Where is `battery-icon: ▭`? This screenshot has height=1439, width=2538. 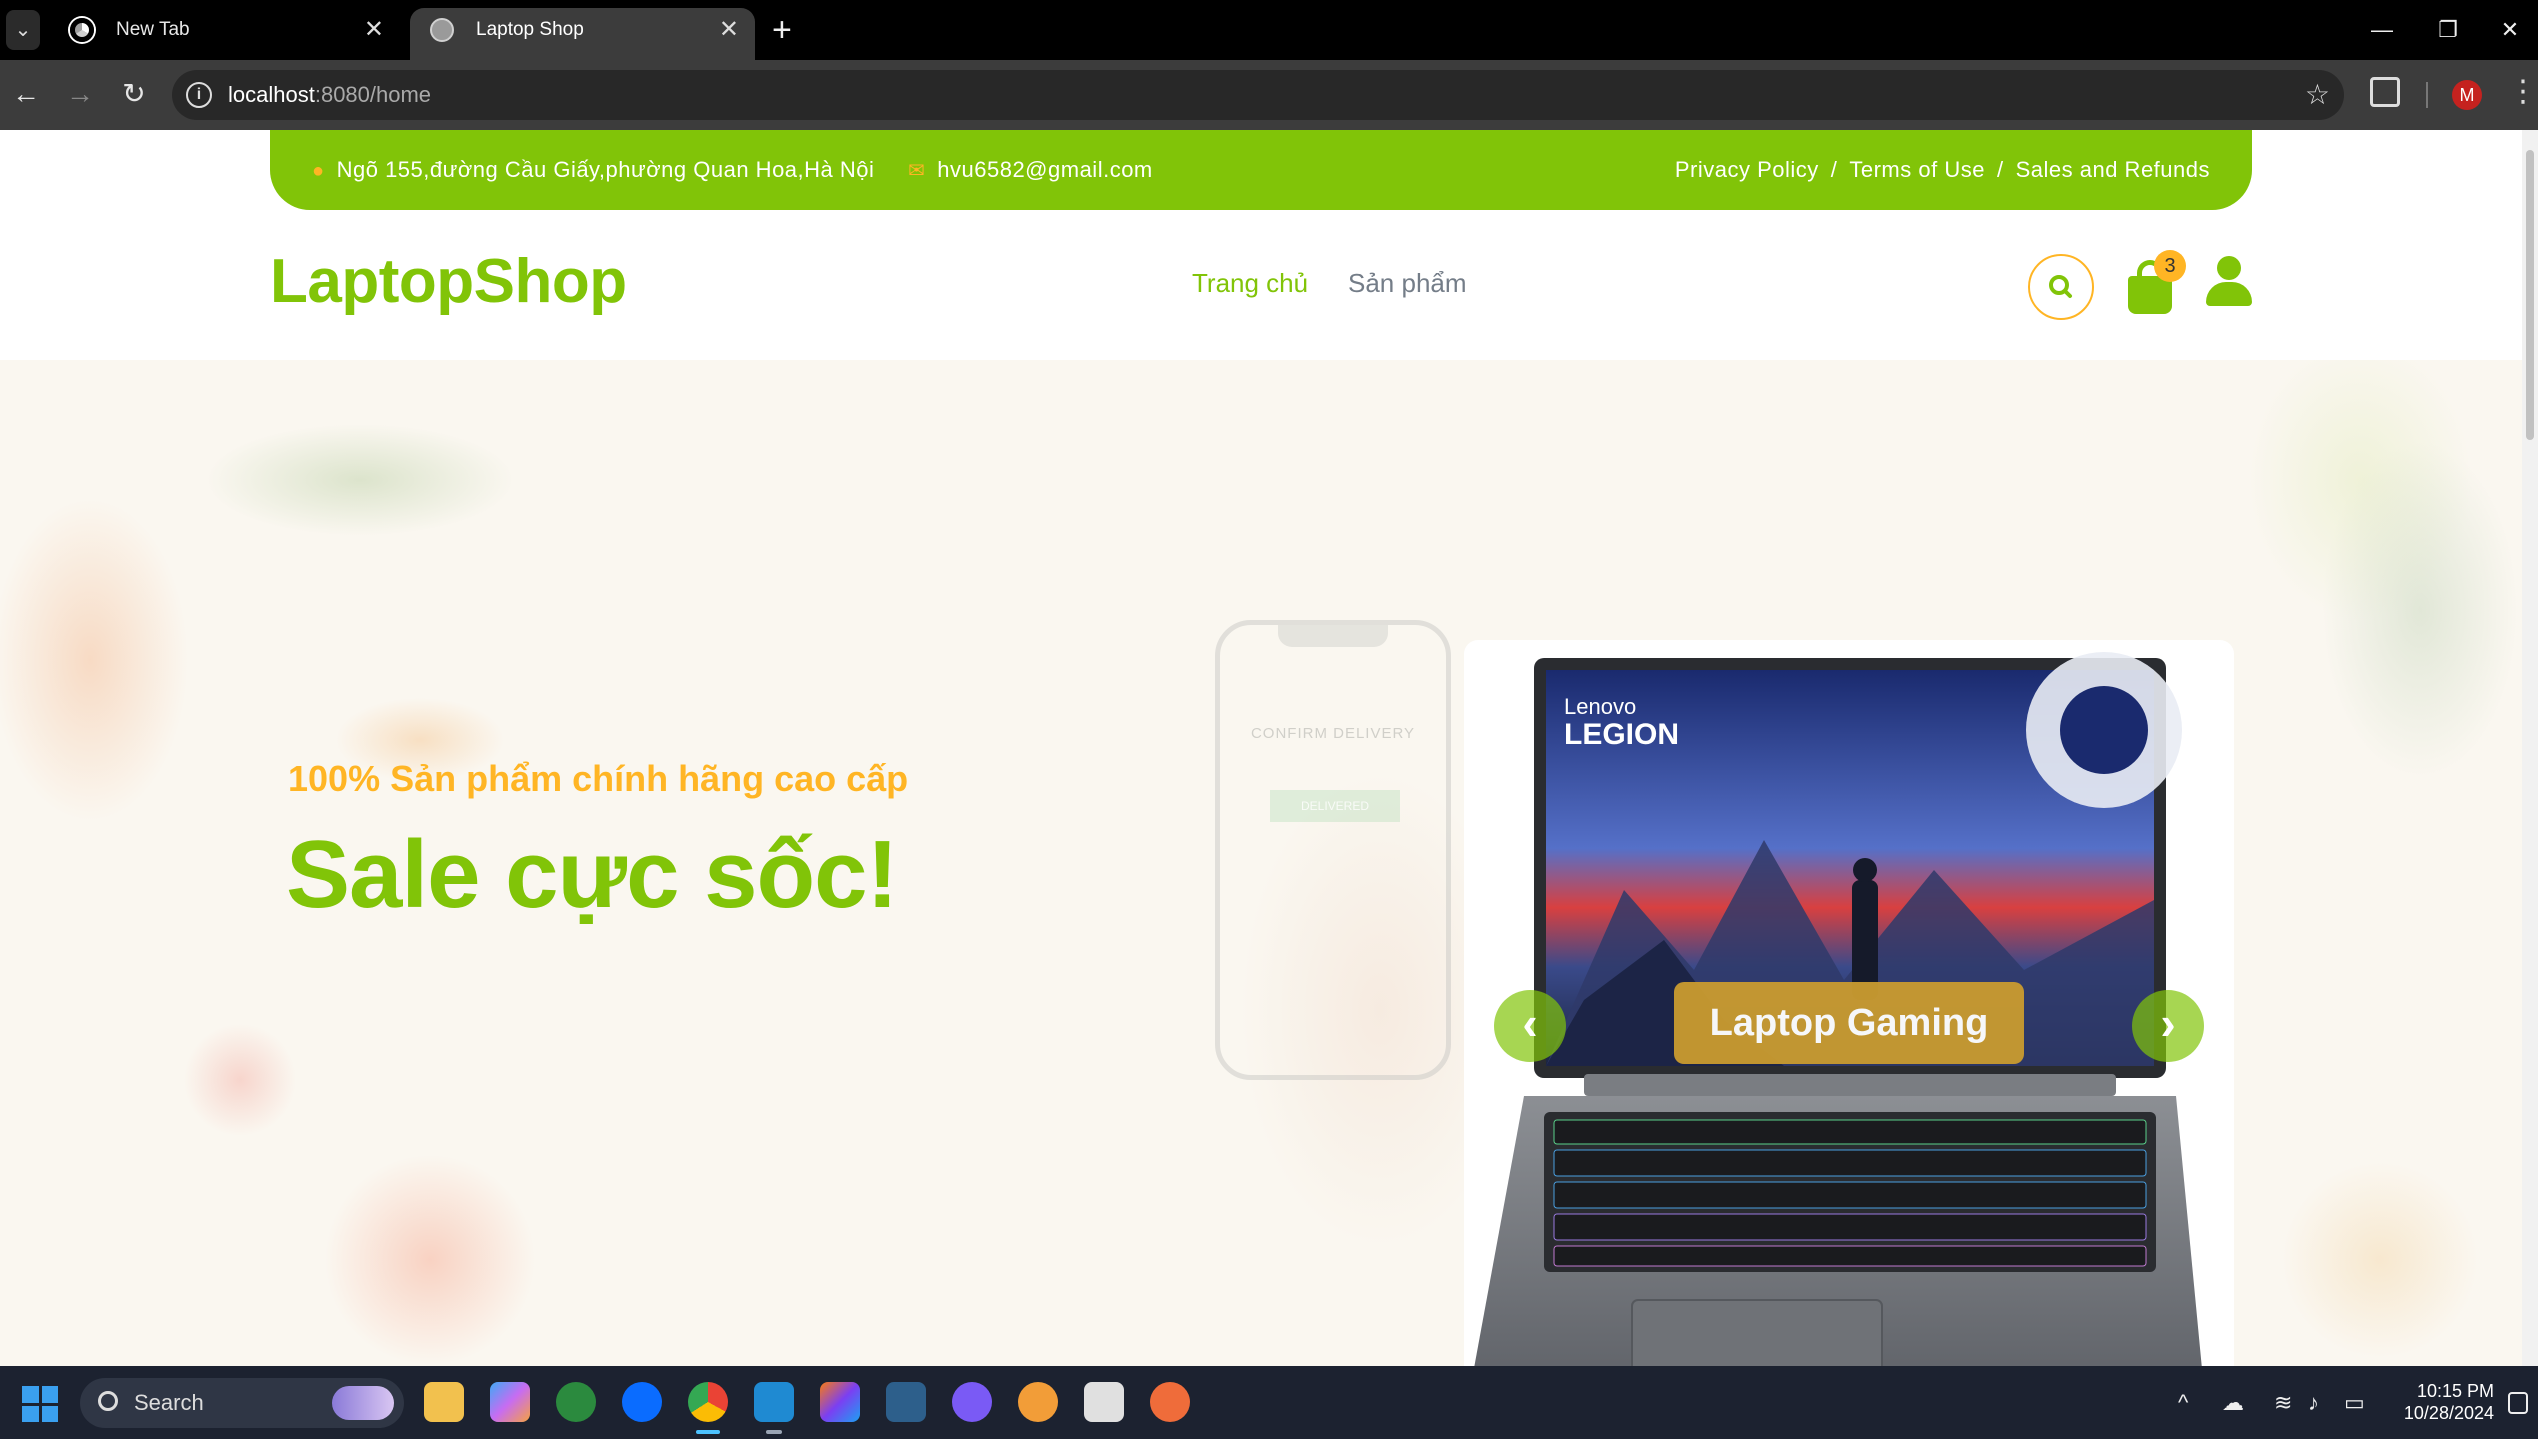 battery-icon: ▭ is located at coordinates (2354, 1402).